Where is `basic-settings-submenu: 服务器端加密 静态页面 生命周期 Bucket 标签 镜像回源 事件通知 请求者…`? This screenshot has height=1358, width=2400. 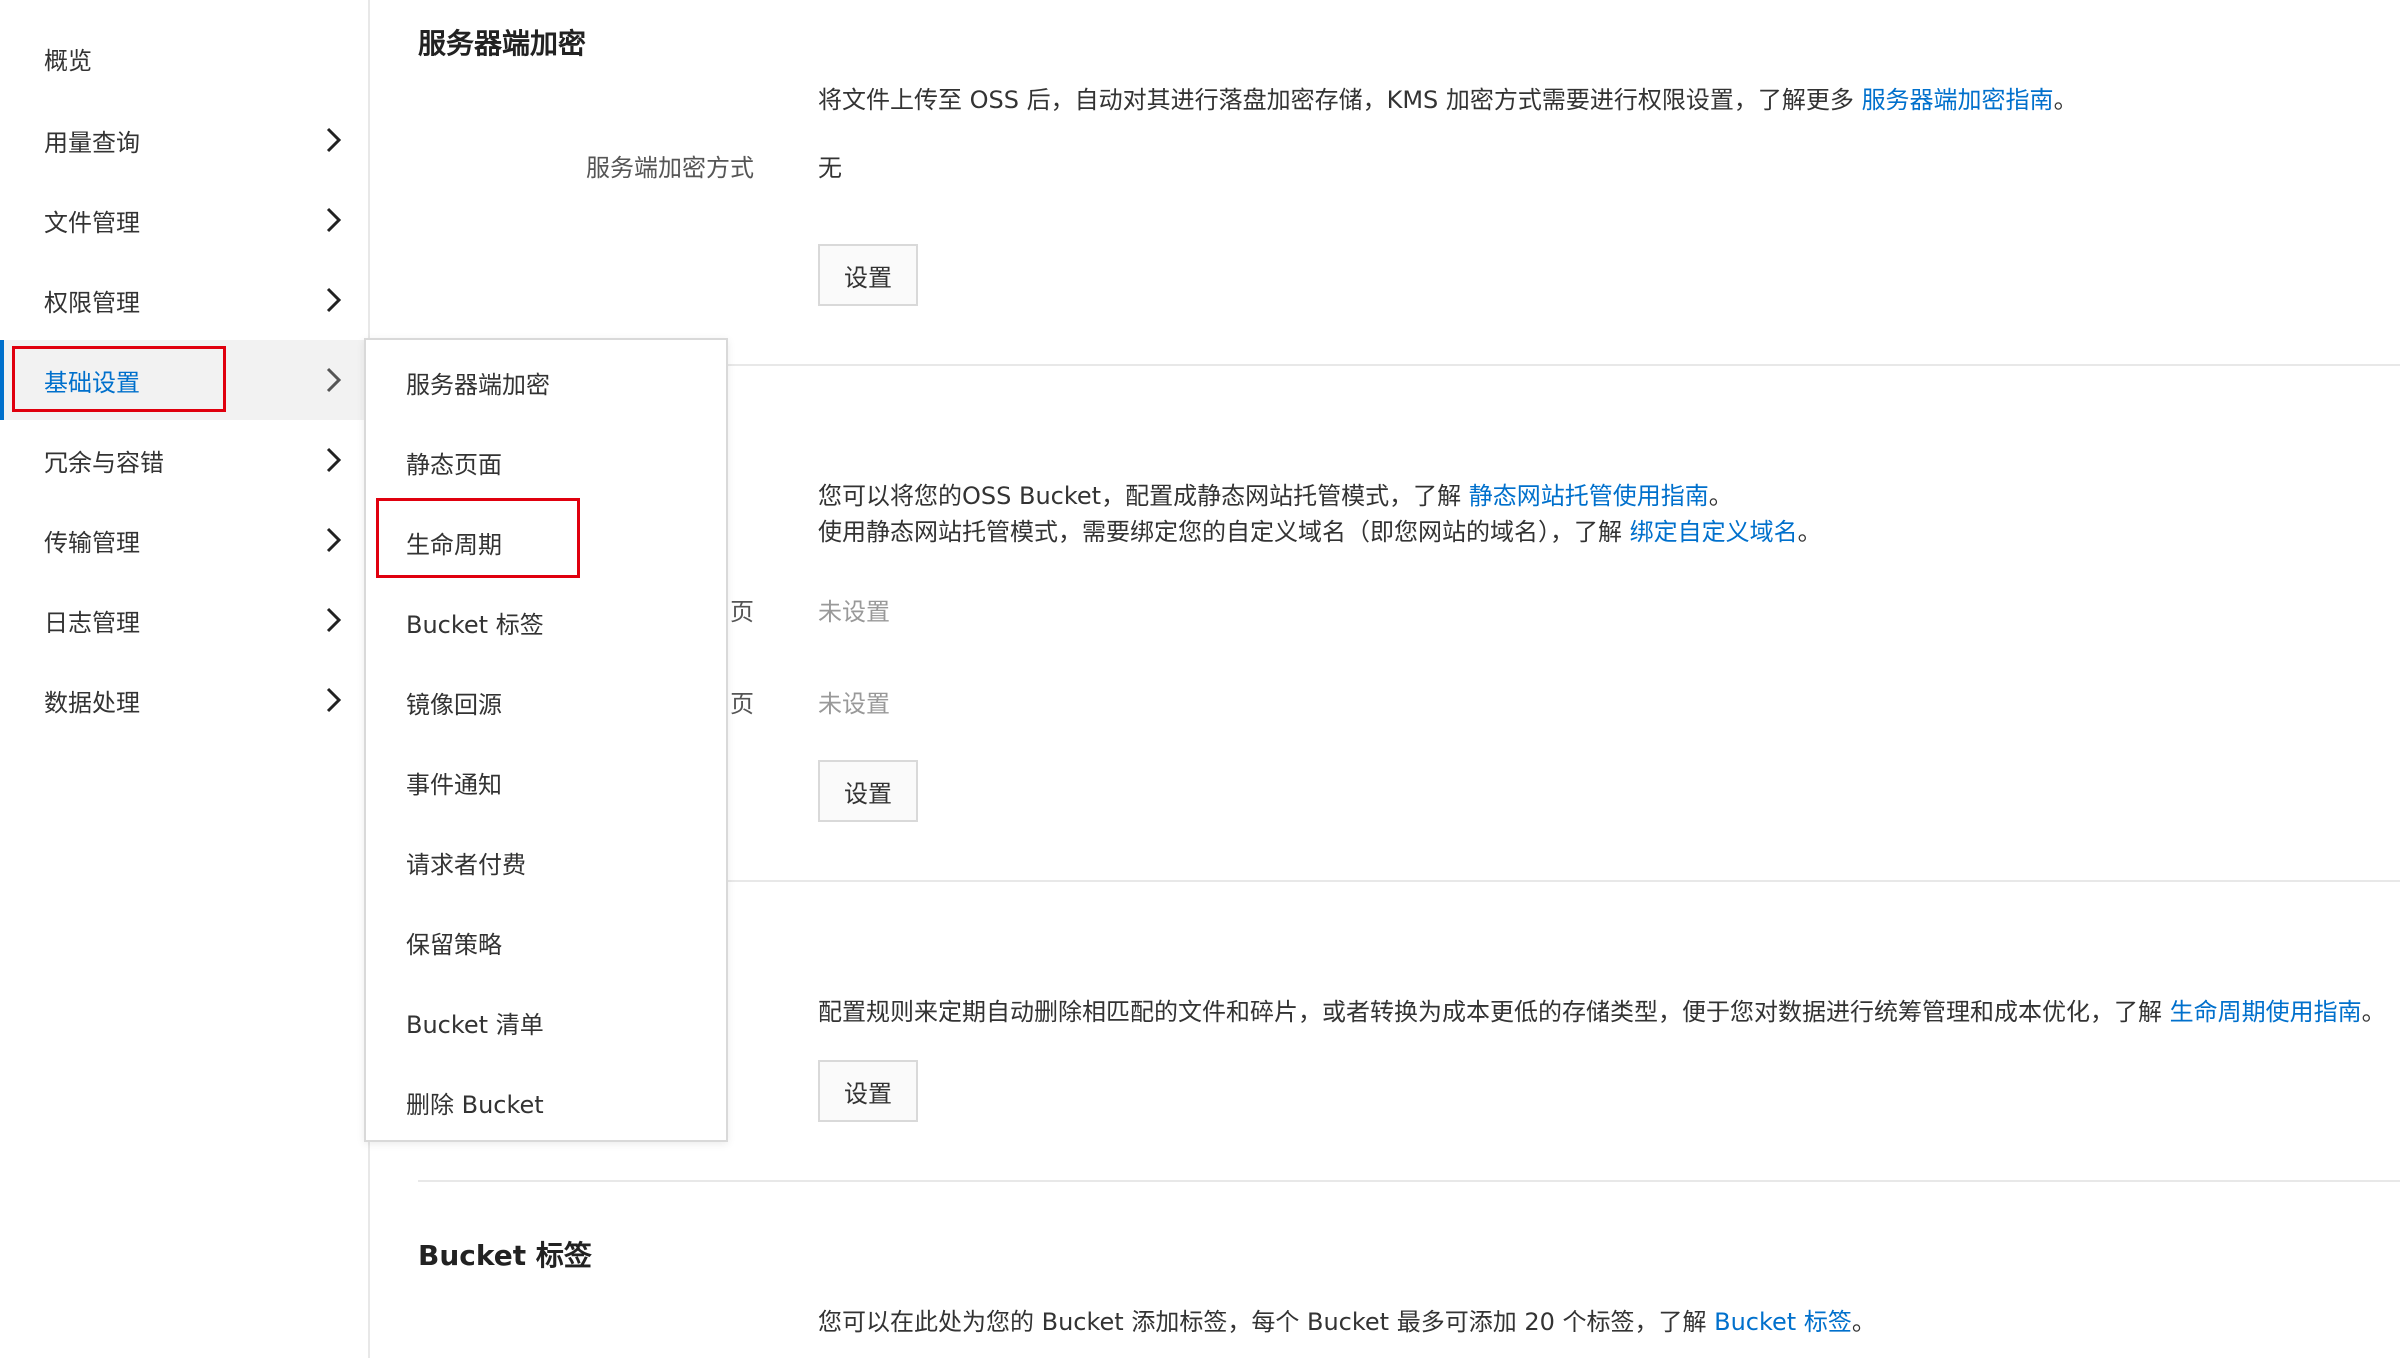 basic-settings-submenu: 服务器端加密 静态页面 生命周期 Bucket 标签 镜像回源 事件通知 请求者… is located at coordinates (546, 740).